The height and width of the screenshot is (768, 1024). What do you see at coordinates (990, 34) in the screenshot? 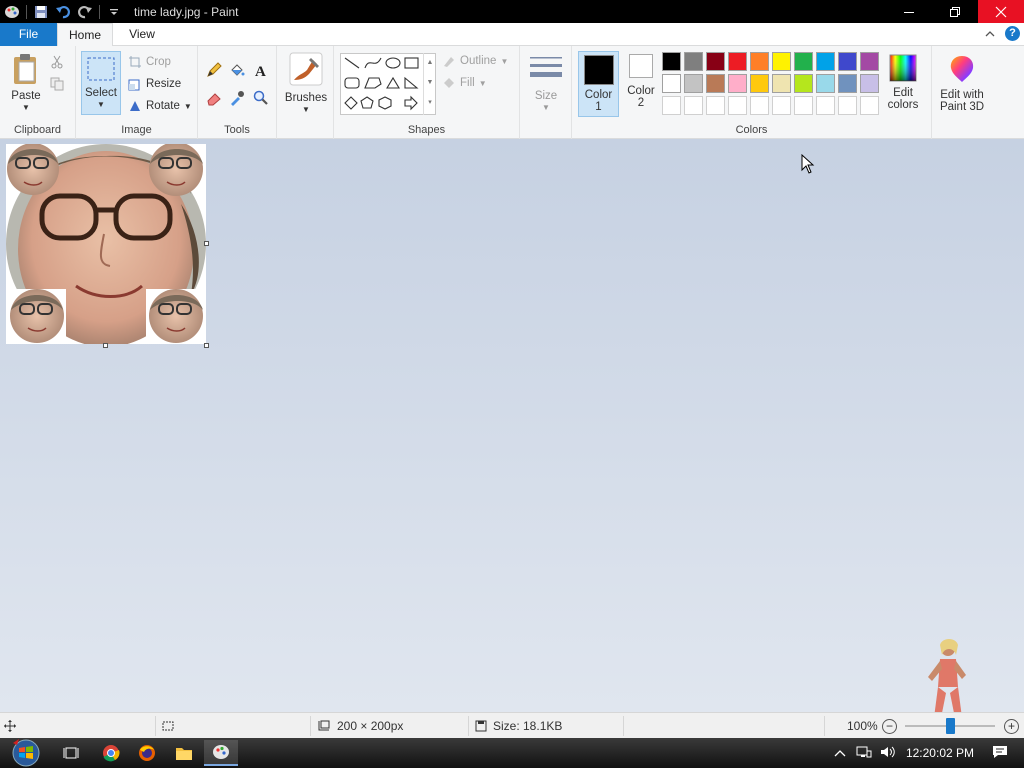
I see `collapse-ribbon-icon` at bounding box center [990, 34].